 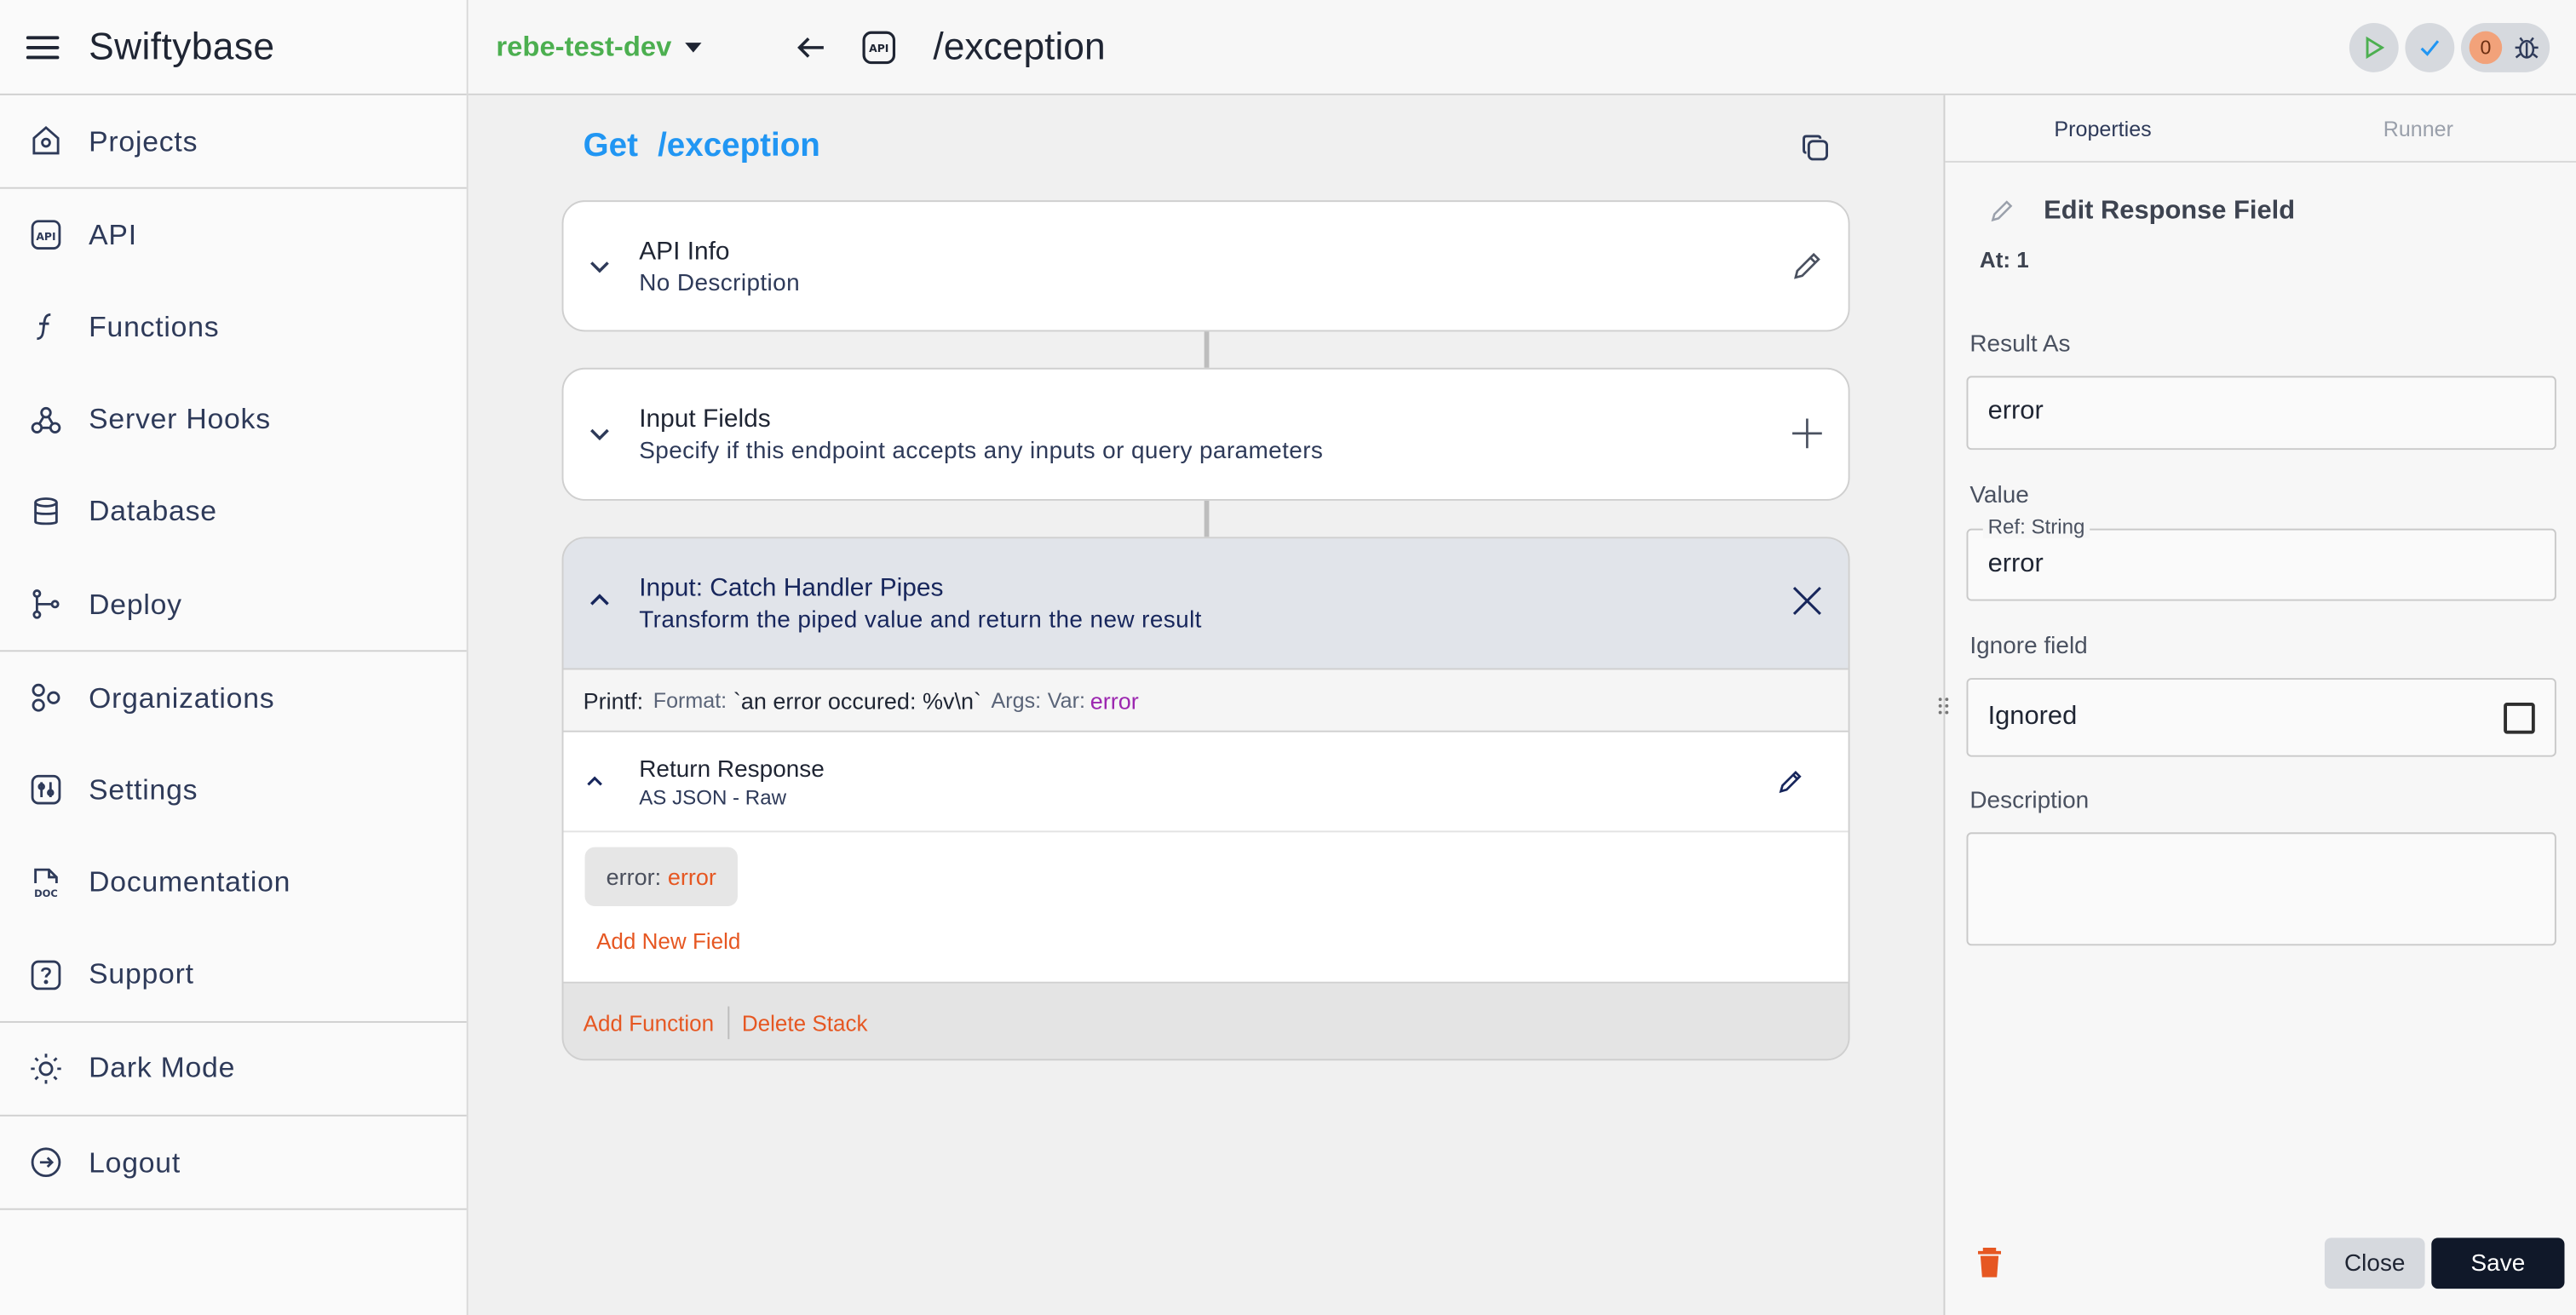 What do you see at coordinates (1206, 783) in the screenshot?
I see `return-response-header: Return Response AS JSON - Raw` at bounding box center [1206, 783].